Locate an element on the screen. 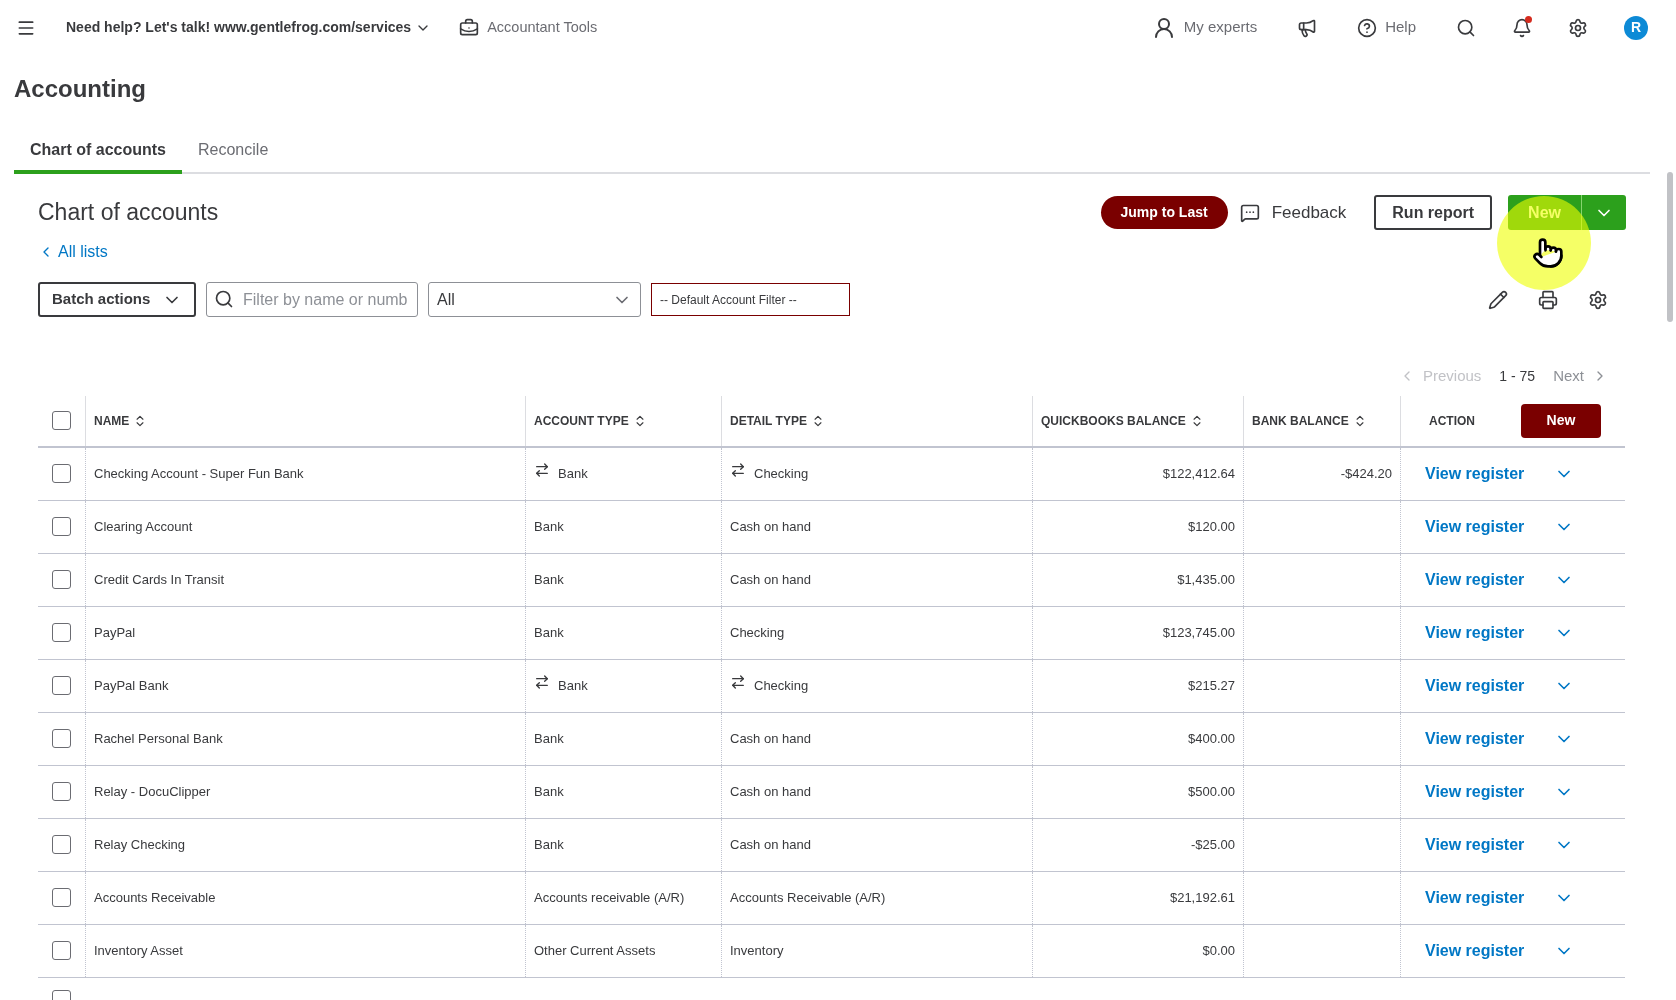 This screenshot has height=1000, width=1676. company-menu: Need help? Let's talk! www.gentlefrog.com/services is located at coordinates (249, 27).